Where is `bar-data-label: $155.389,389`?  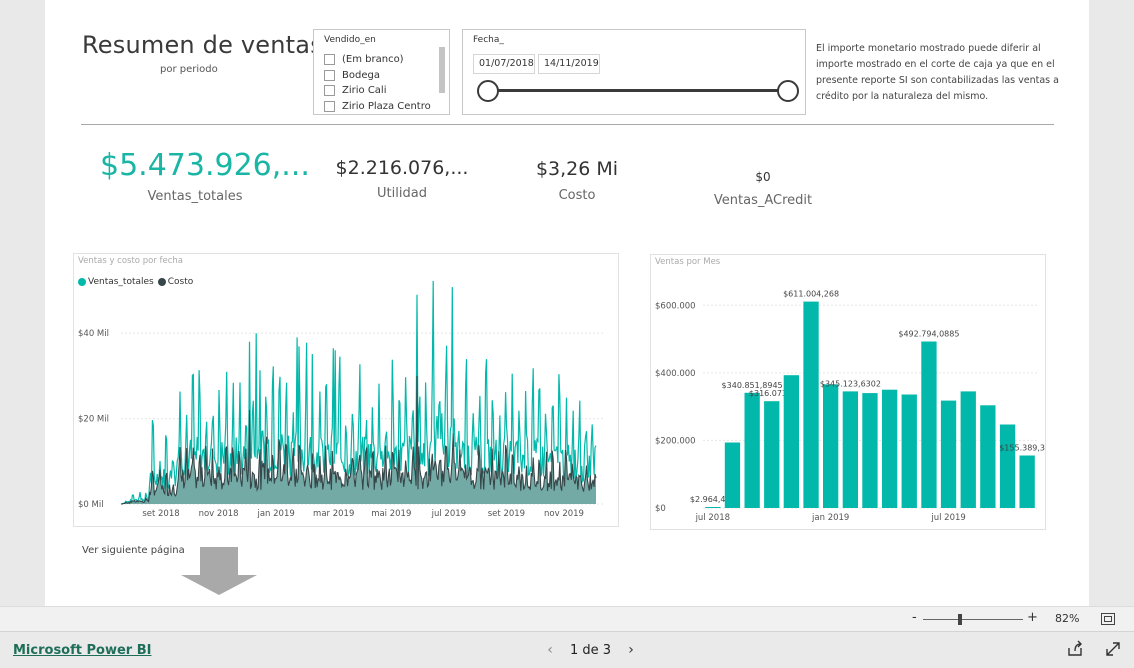 bar-data-label: $155.389,389 is located at coordinates (1022, 448).